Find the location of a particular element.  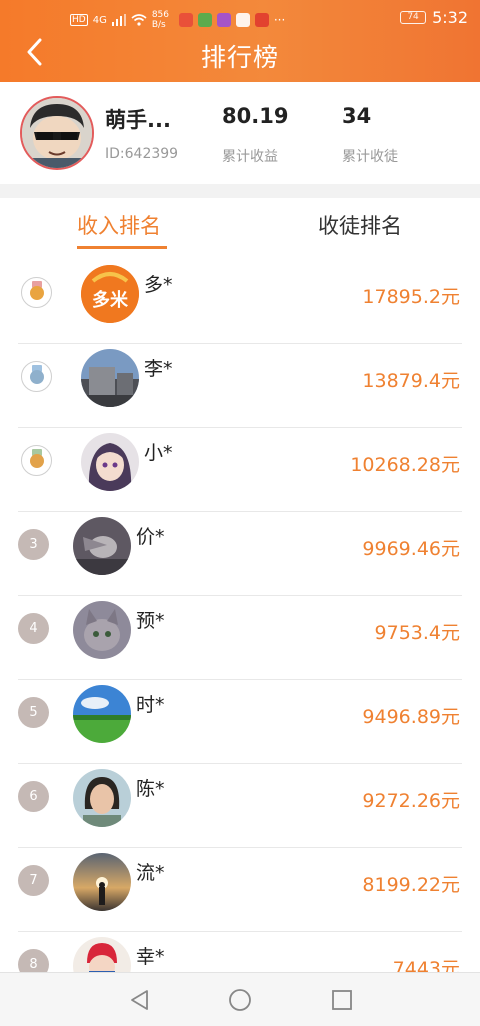

rank-badge: 5 is located at coordinates (33, 712).